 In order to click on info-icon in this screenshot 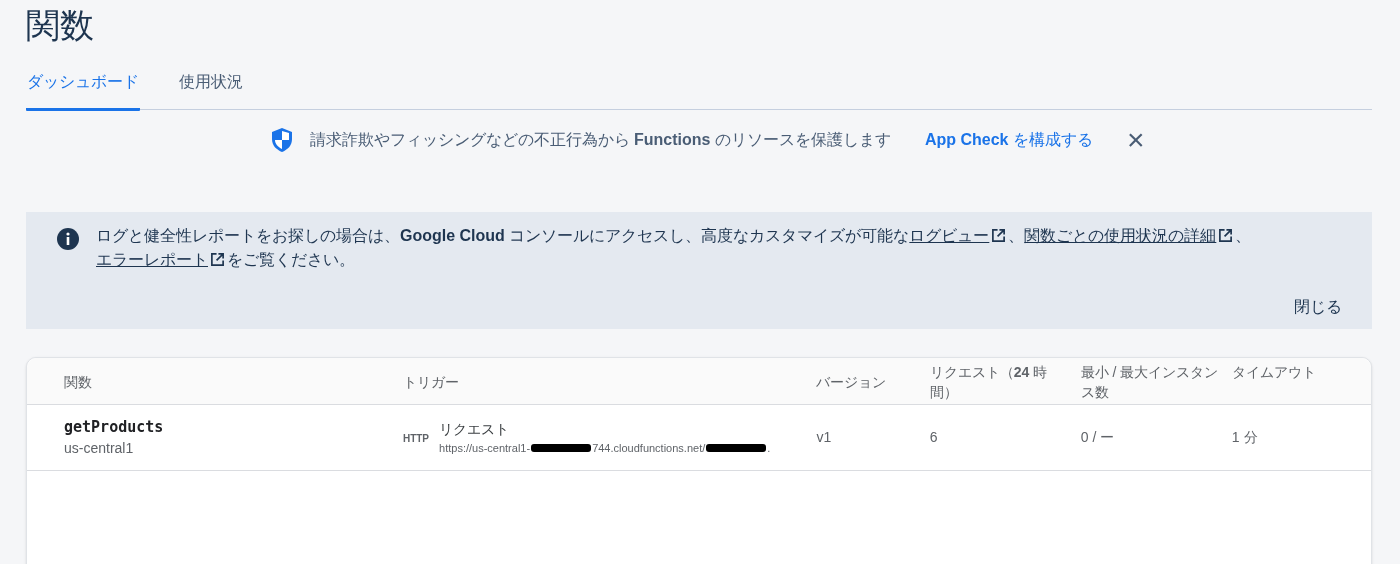, I will do `click(68, 239)`.